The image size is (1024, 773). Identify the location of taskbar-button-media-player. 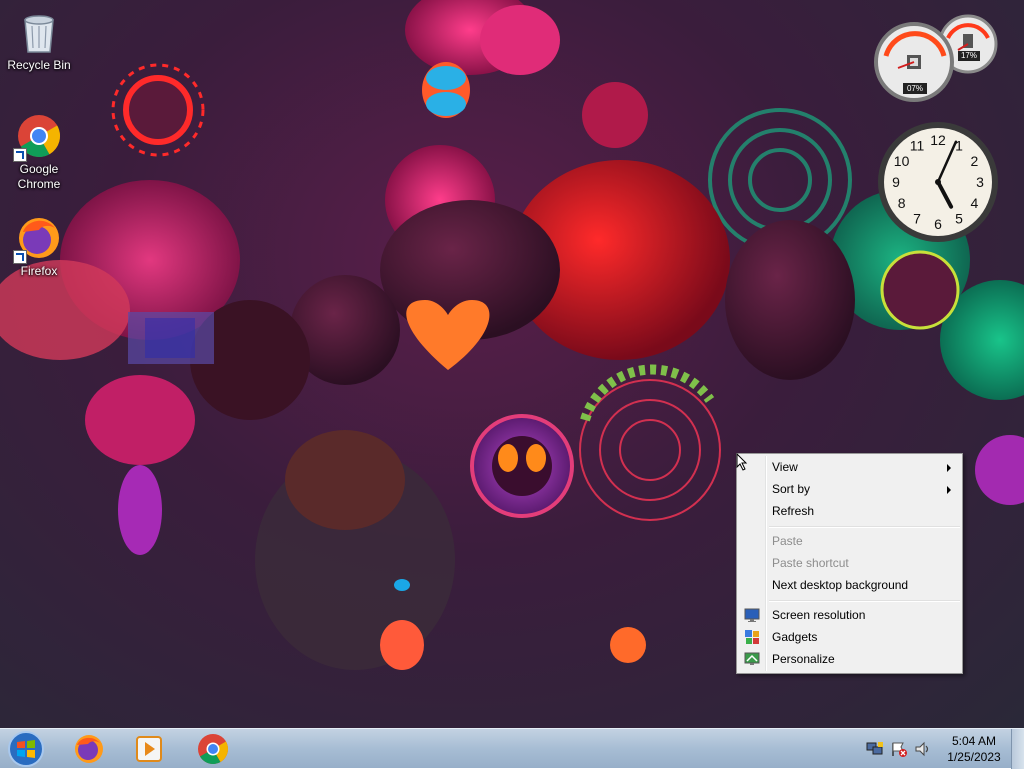
(149, 749).